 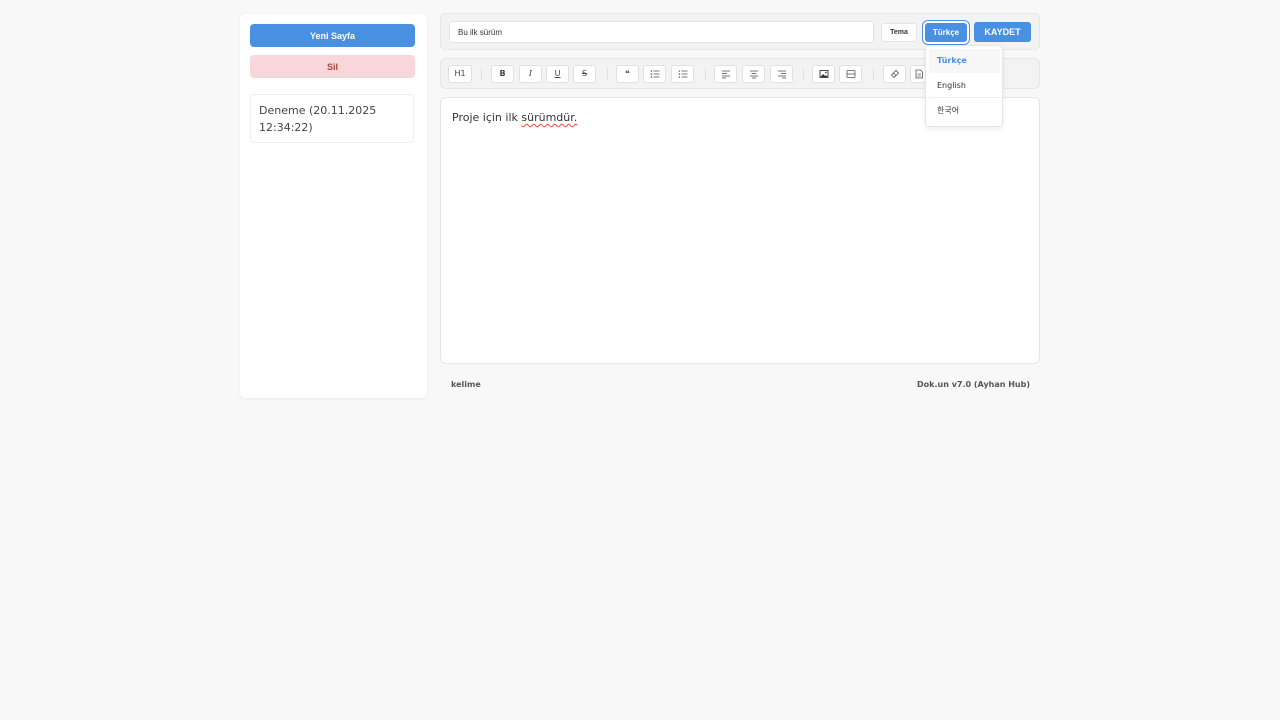 What do you see at coordinates (549, 117) in the screenshot?
I see `misspelled-word: sürümdür.` at bounding box center [549, 117].